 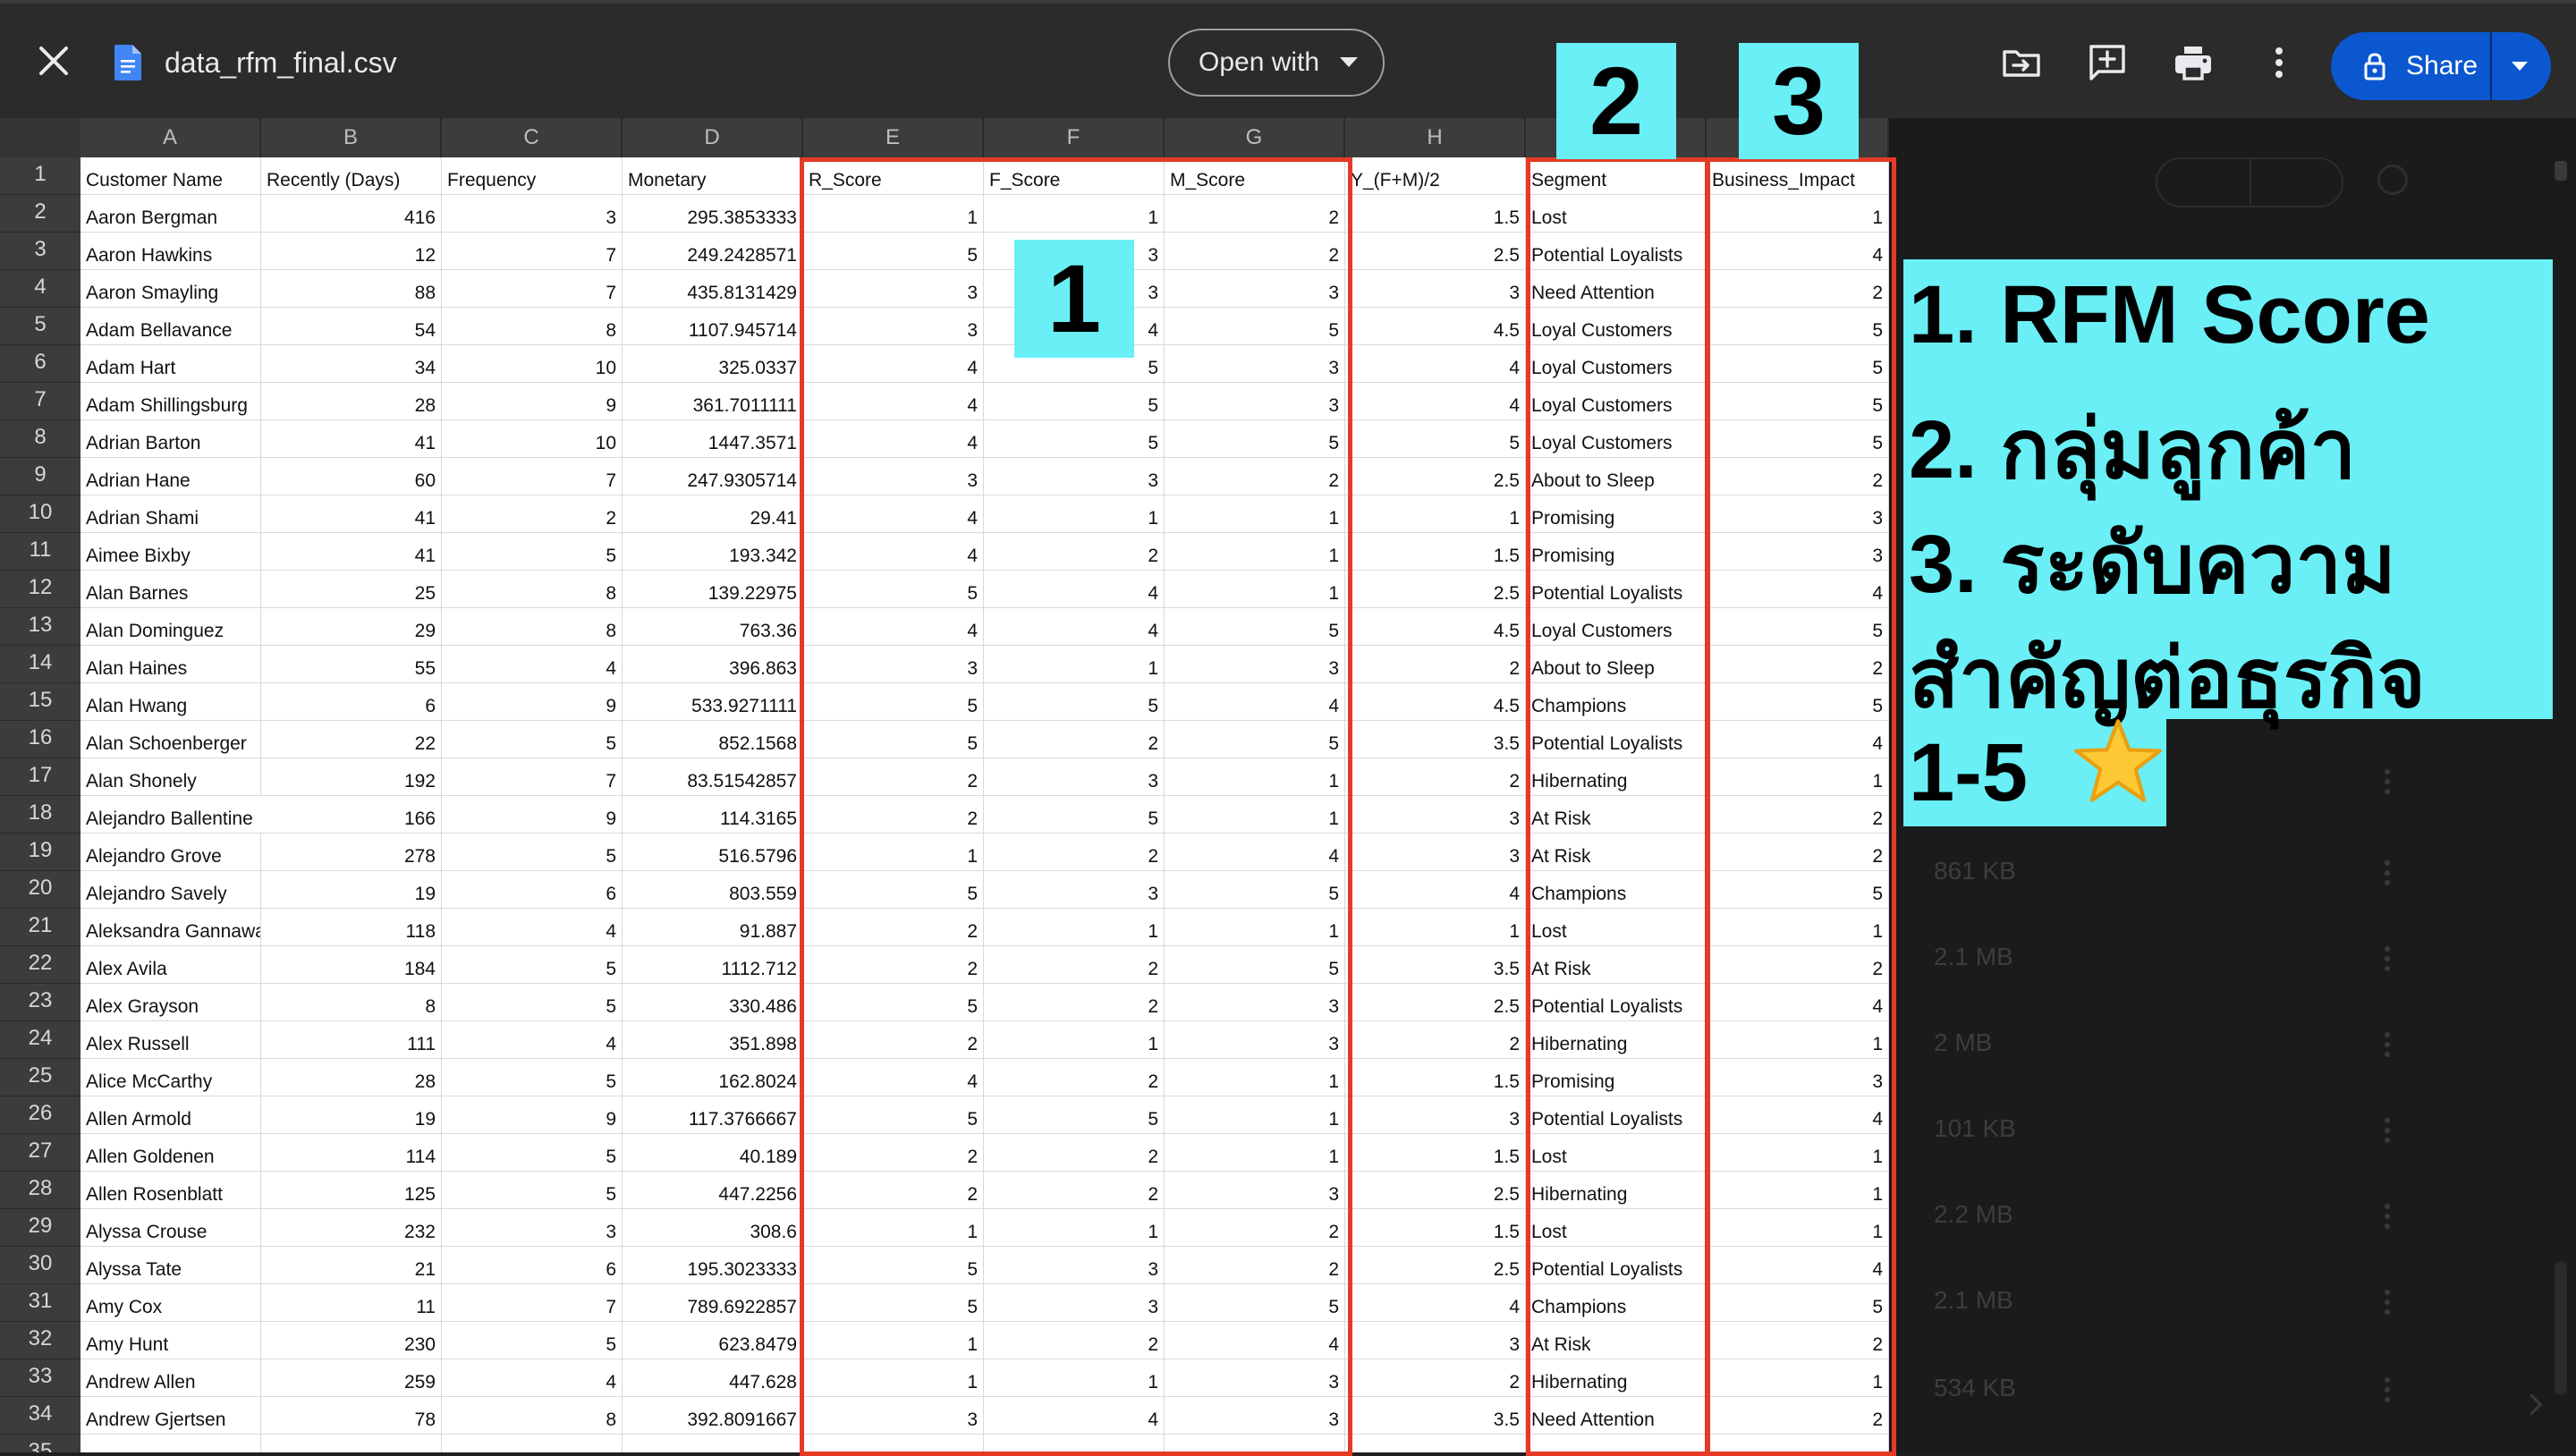 I want to click on table-cell: 166, so click(x=351, y=815).